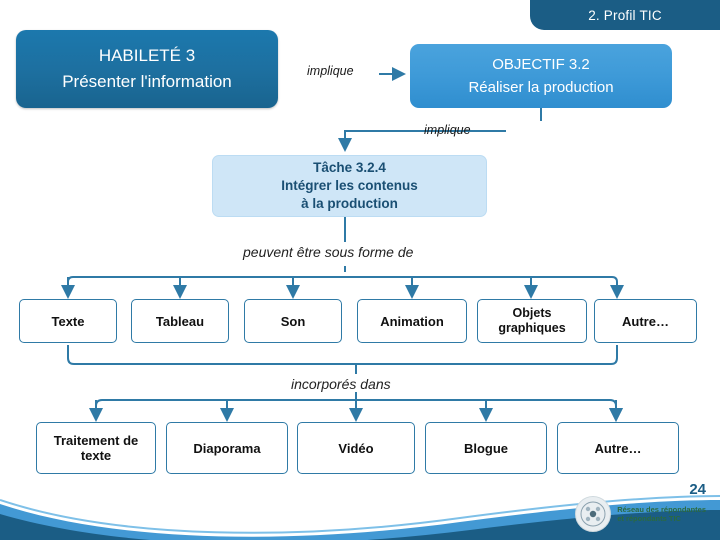 The image size is (720, 540). I want to click on slide-header-tab: 2. Profil TIC, so click(625, 15).